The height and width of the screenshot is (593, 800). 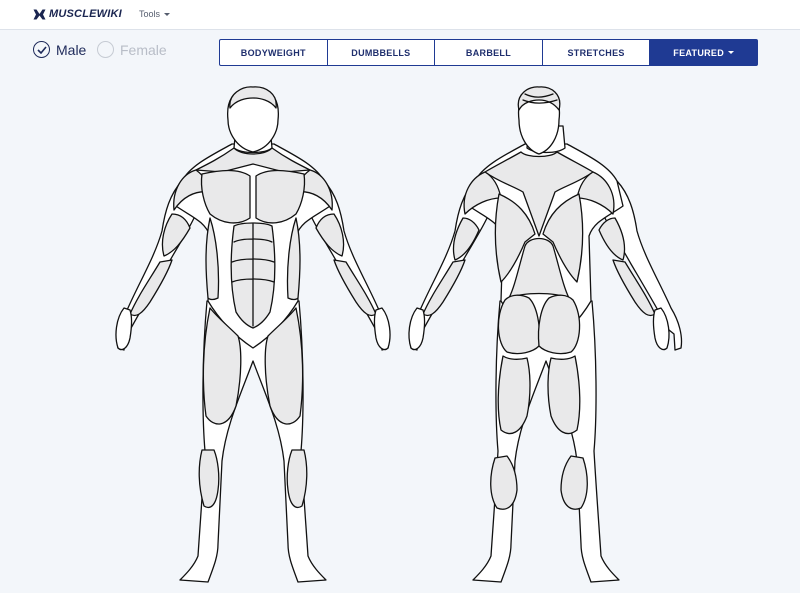 I want to click on muscle-calves-right, so click(x=297, y=479).